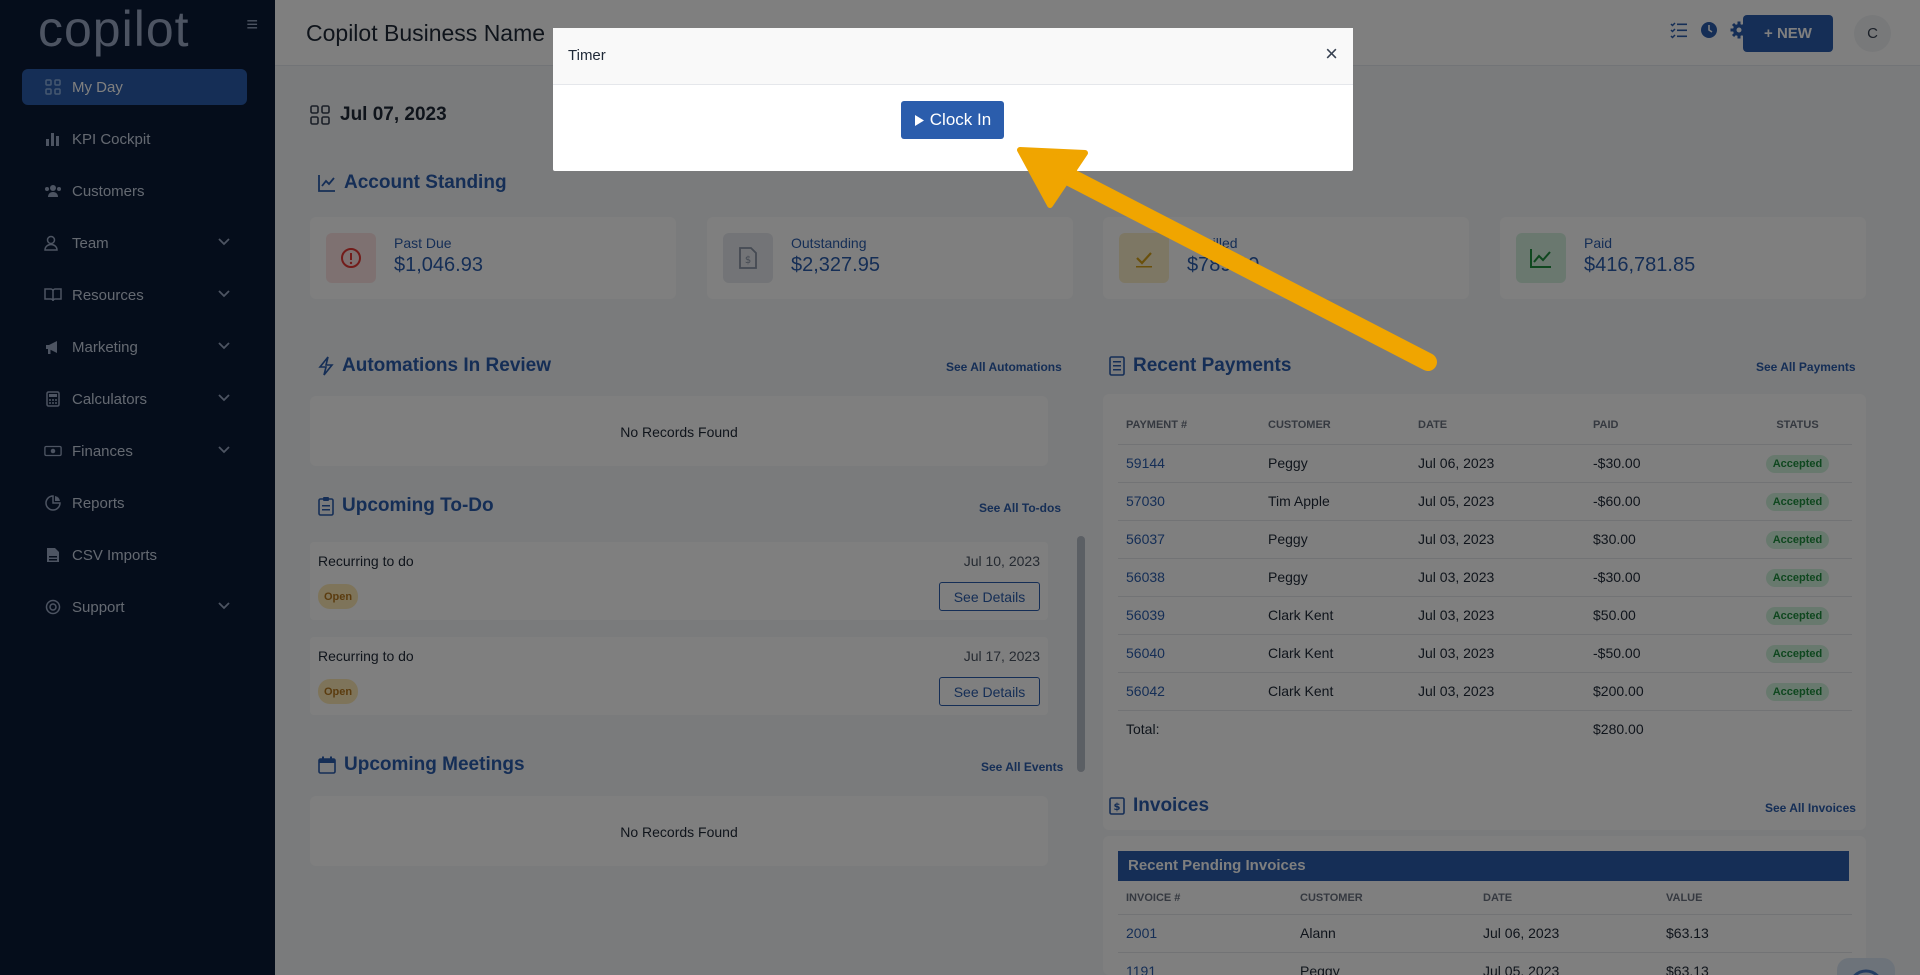 This screenshot has width=1920, height=975. What do you see at coordinates (1227, 259) in the screenshot?
I see `annotation-arrow` at bounding box center [1227, 259].